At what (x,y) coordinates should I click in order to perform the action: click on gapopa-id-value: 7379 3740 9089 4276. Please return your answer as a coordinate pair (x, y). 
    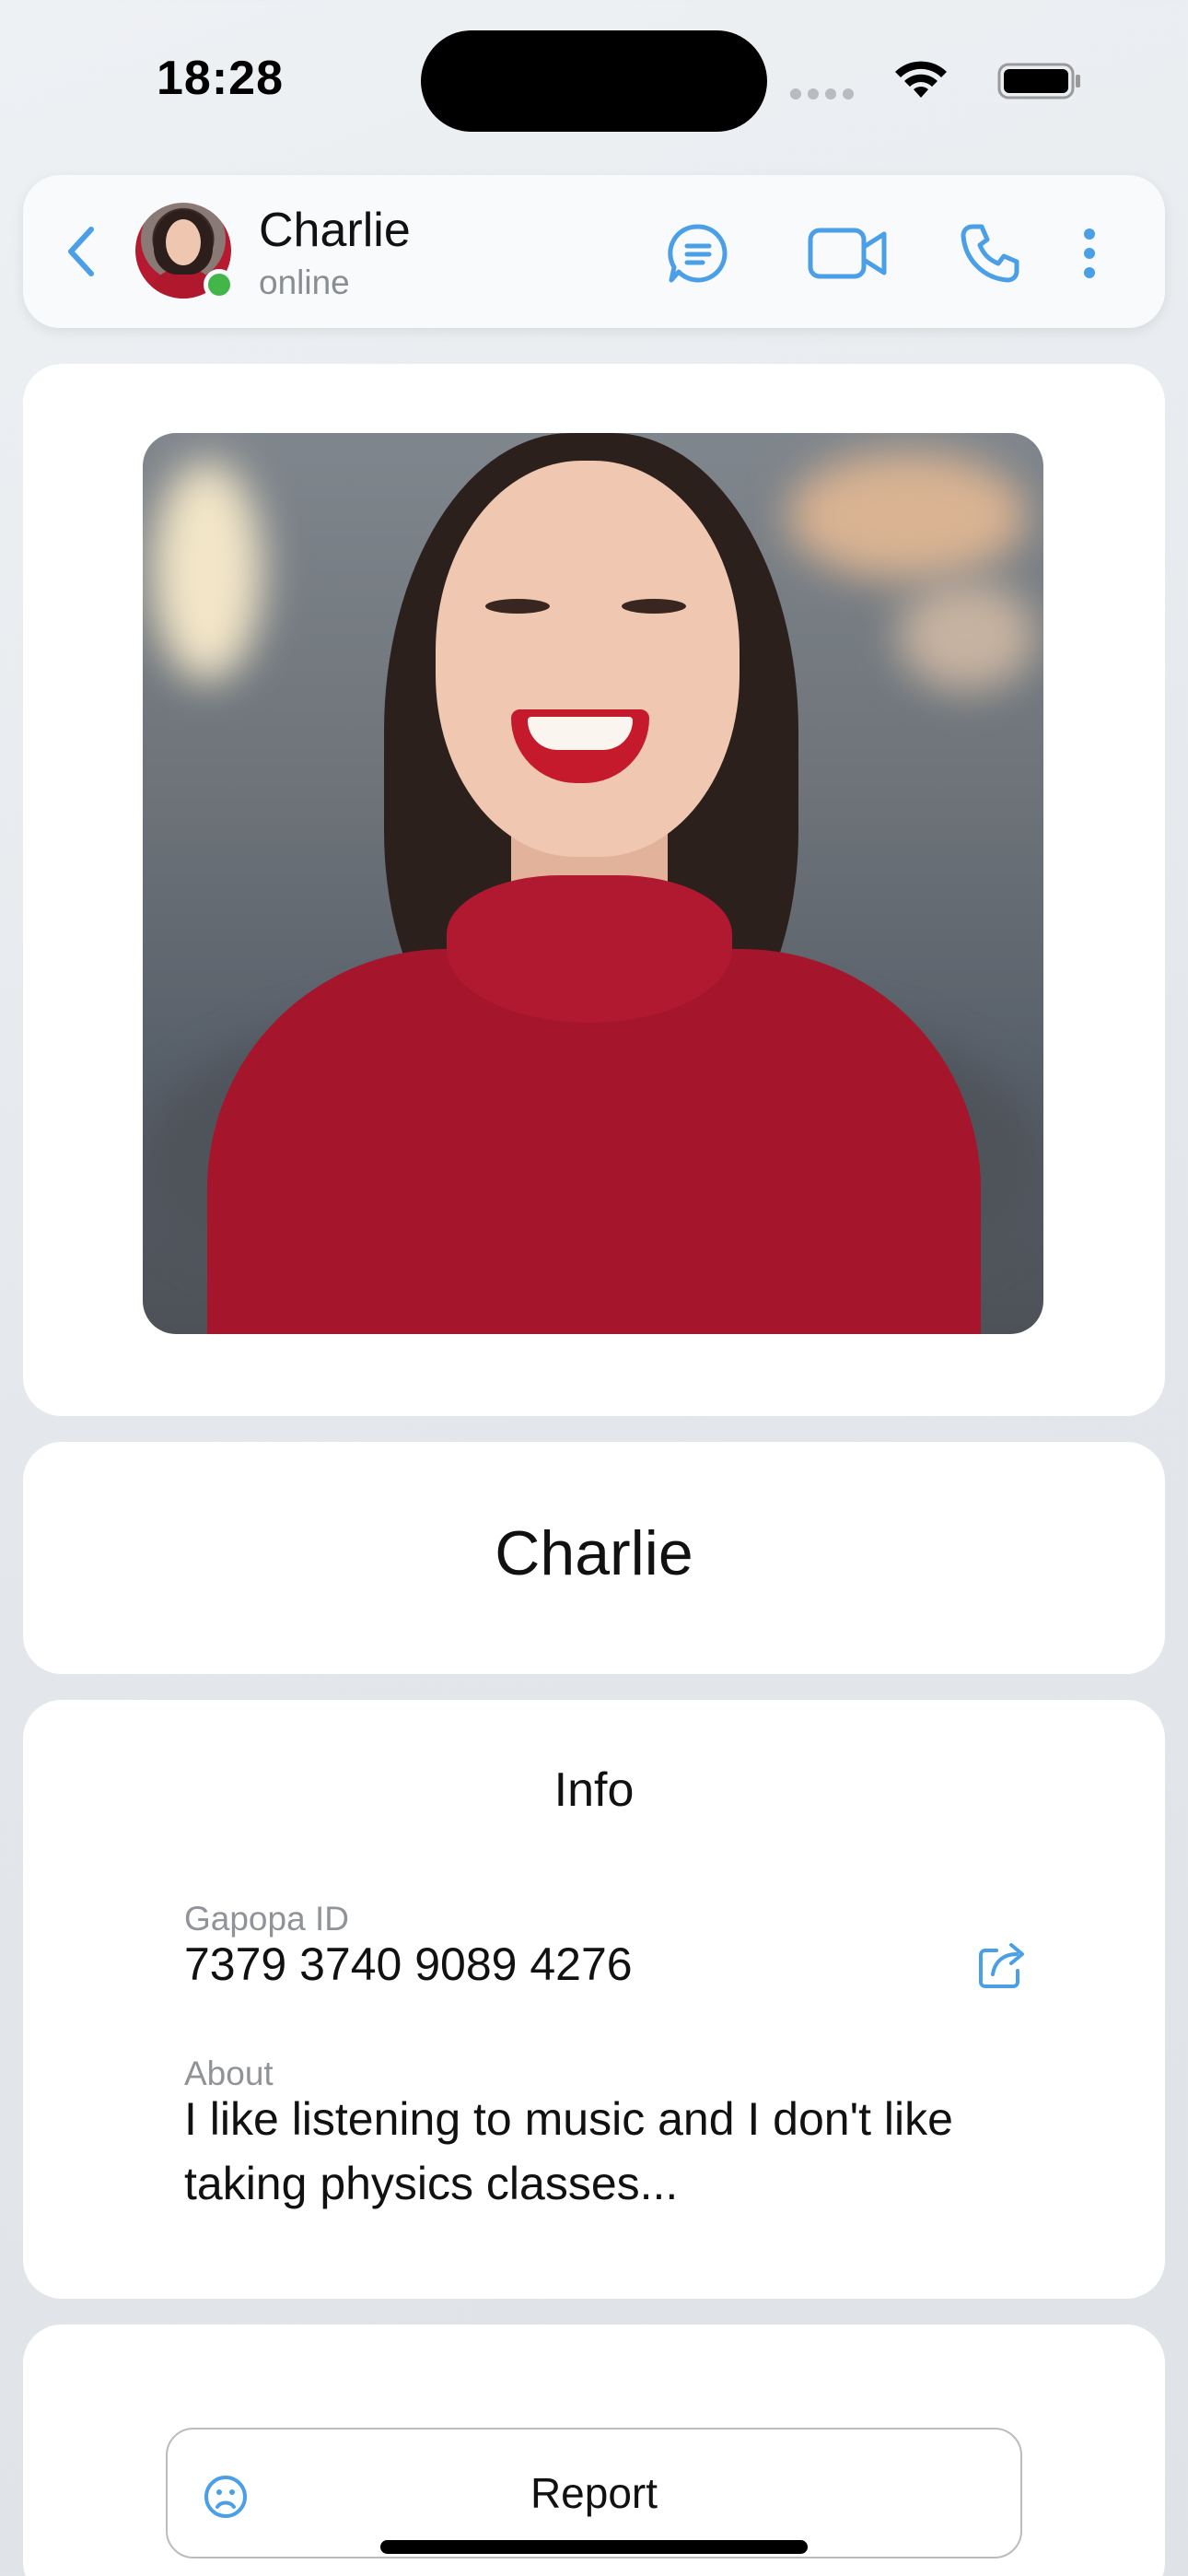
    Looking at the image, I should click on (408, 1964).